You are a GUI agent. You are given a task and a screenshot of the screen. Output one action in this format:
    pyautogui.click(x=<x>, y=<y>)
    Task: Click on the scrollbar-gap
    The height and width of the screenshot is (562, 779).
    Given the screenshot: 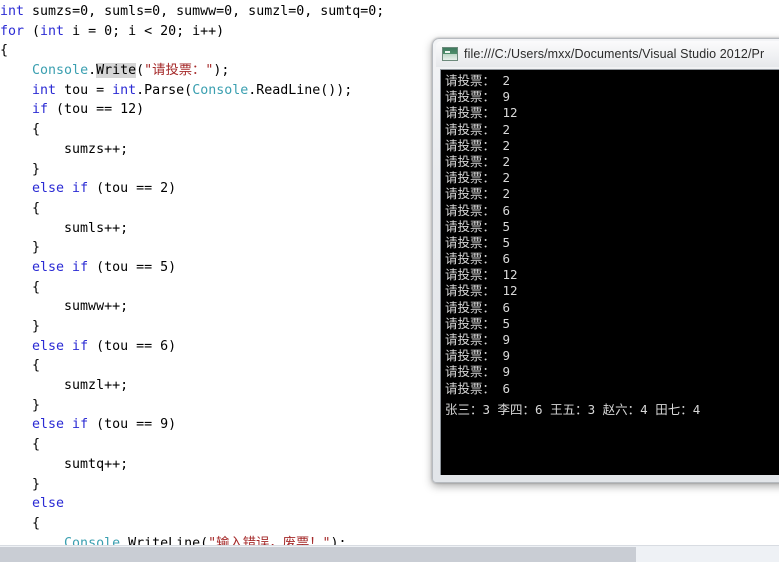 What is the action you would take?
    pyautogui.click(x=638, y=554)
    